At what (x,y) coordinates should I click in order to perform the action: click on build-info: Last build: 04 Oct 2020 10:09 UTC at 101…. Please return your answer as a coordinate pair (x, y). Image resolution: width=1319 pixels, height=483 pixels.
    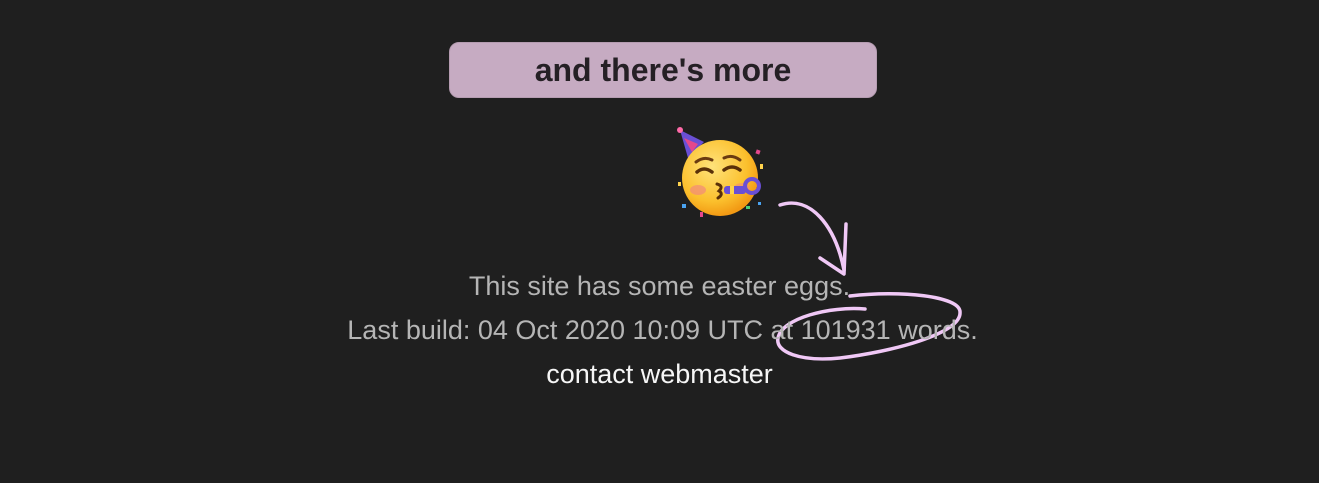
    Looking at the image, I should click on (661, 330).